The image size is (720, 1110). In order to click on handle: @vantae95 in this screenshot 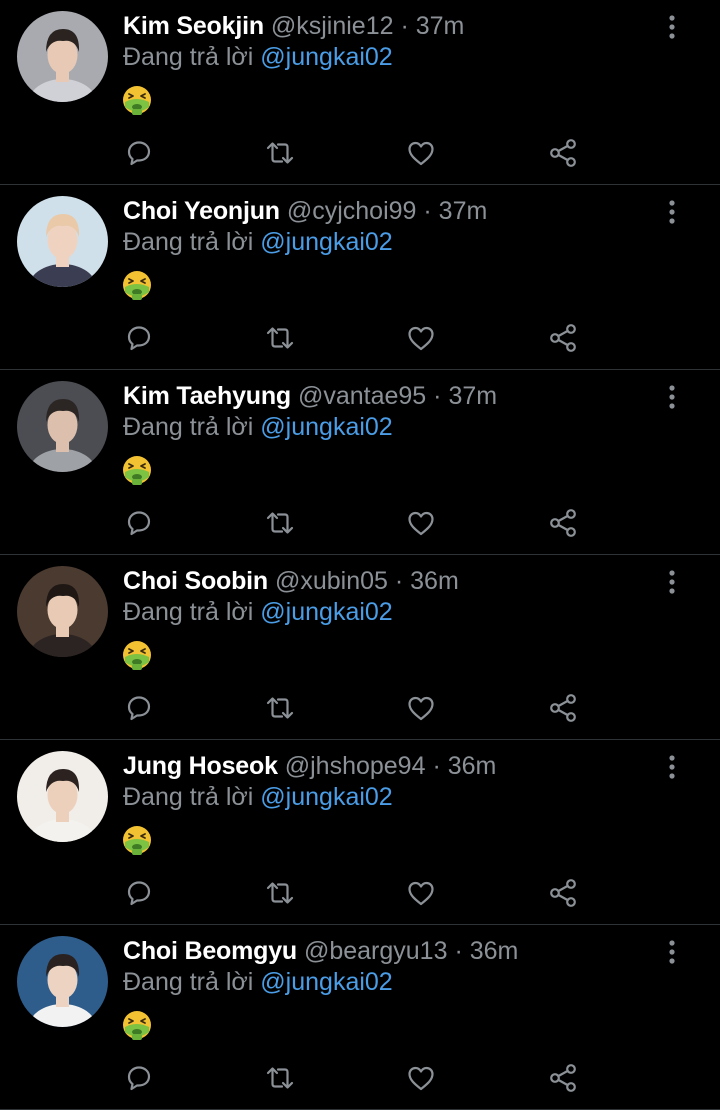, I will do `click(362, 396)`.